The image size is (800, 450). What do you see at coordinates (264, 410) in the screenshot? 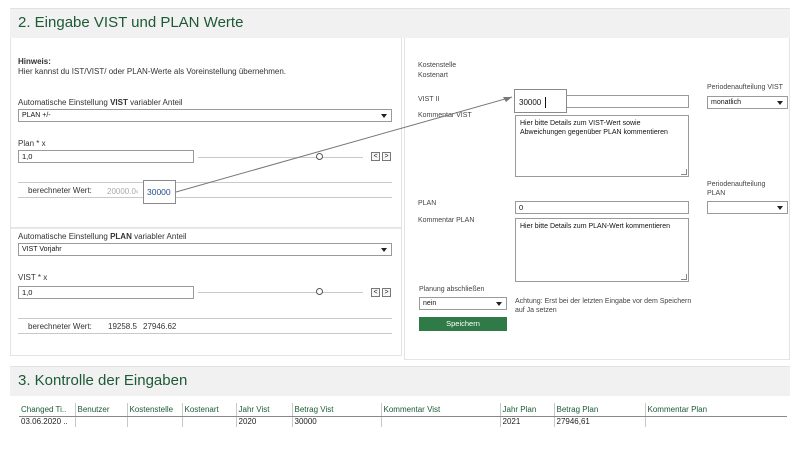
I see `column-header: Jahr Vist` at bounding box center [264, 410].